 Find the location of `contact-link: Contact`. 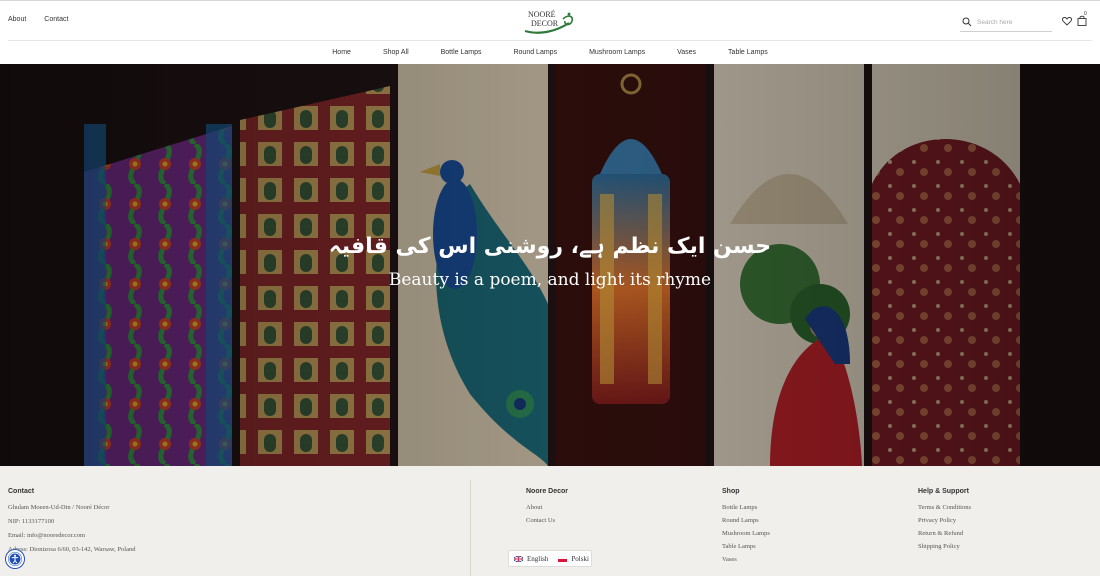

contact-link: Contact is located at coordinates (56, 19).